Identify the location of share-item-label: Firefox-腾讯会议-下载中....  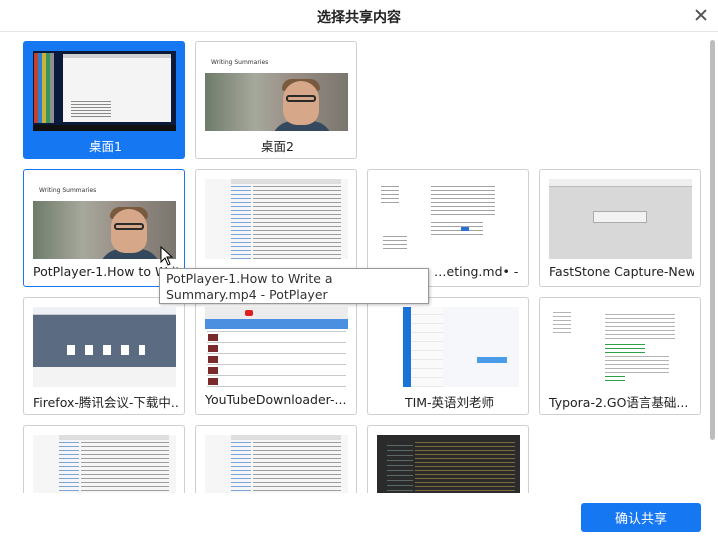
(105, 402).